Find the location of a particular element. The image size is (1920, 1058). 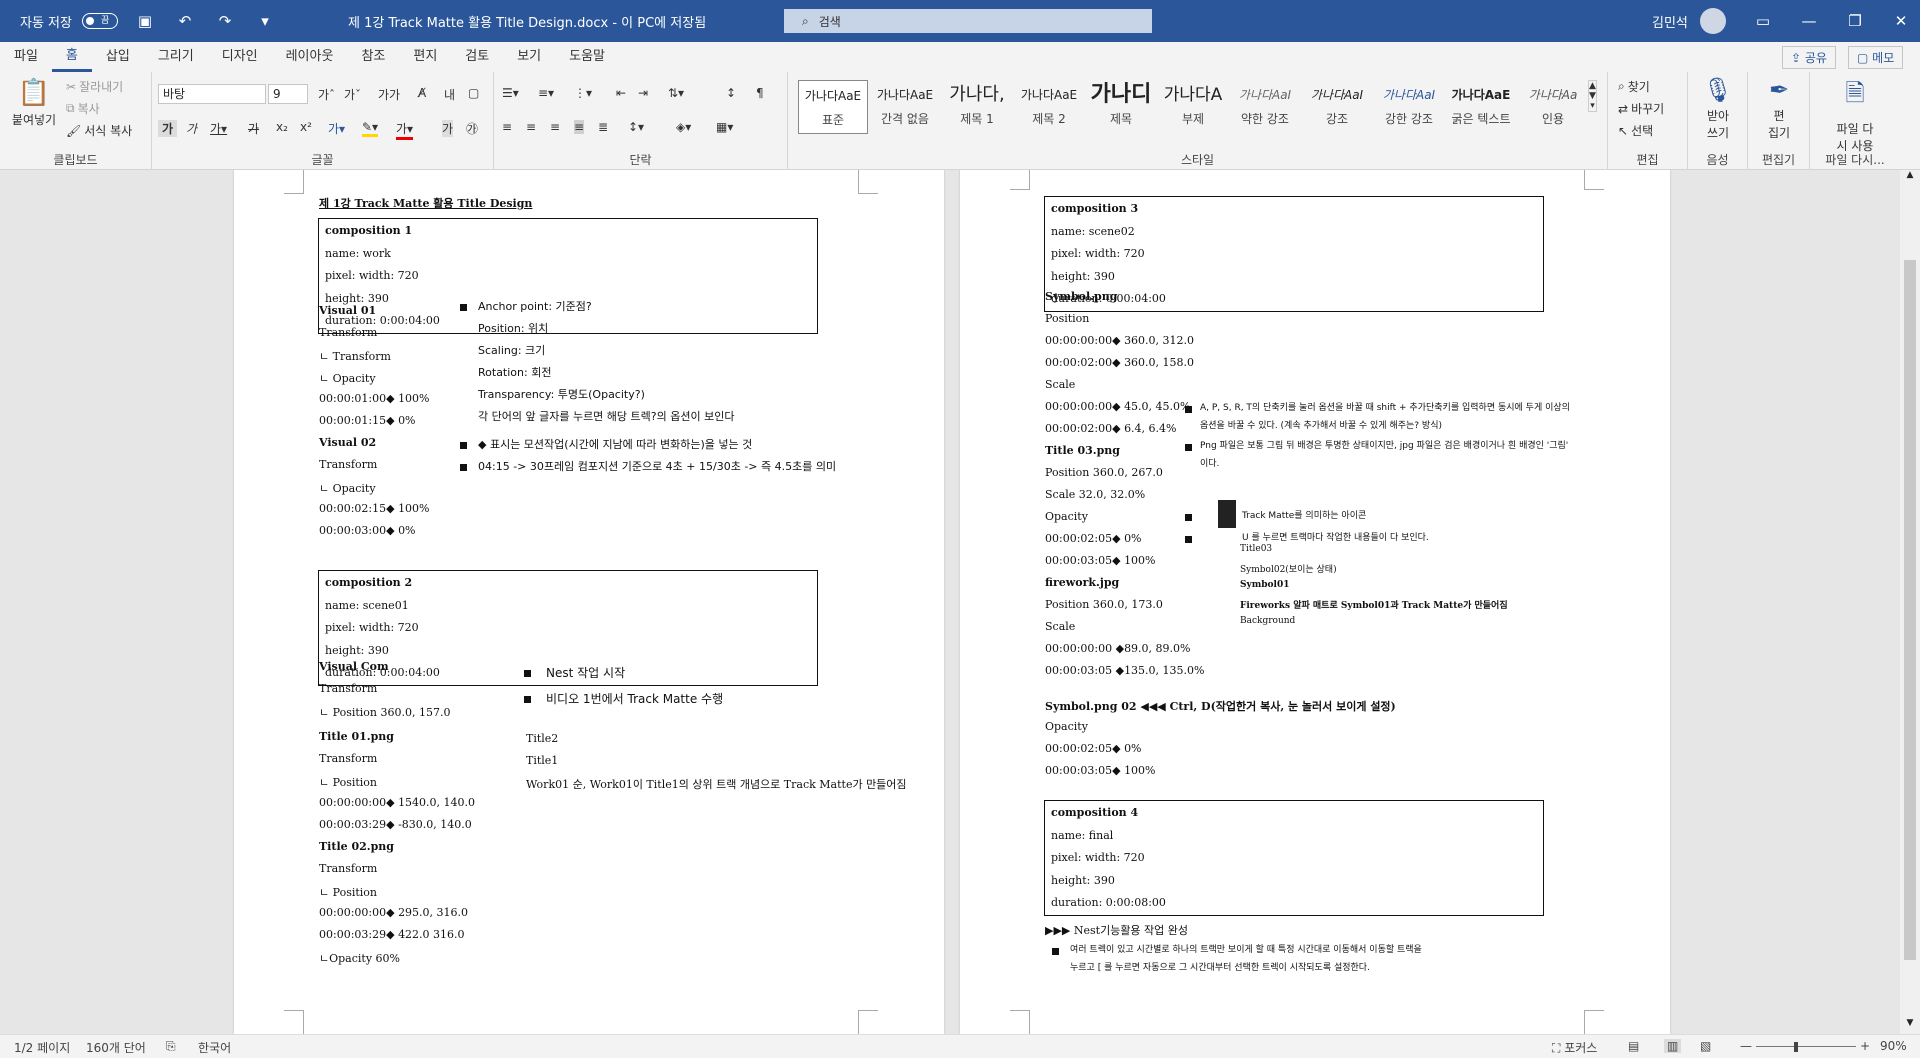

print-layout-icon: ▥ is located at coordinates (1673, 1046).